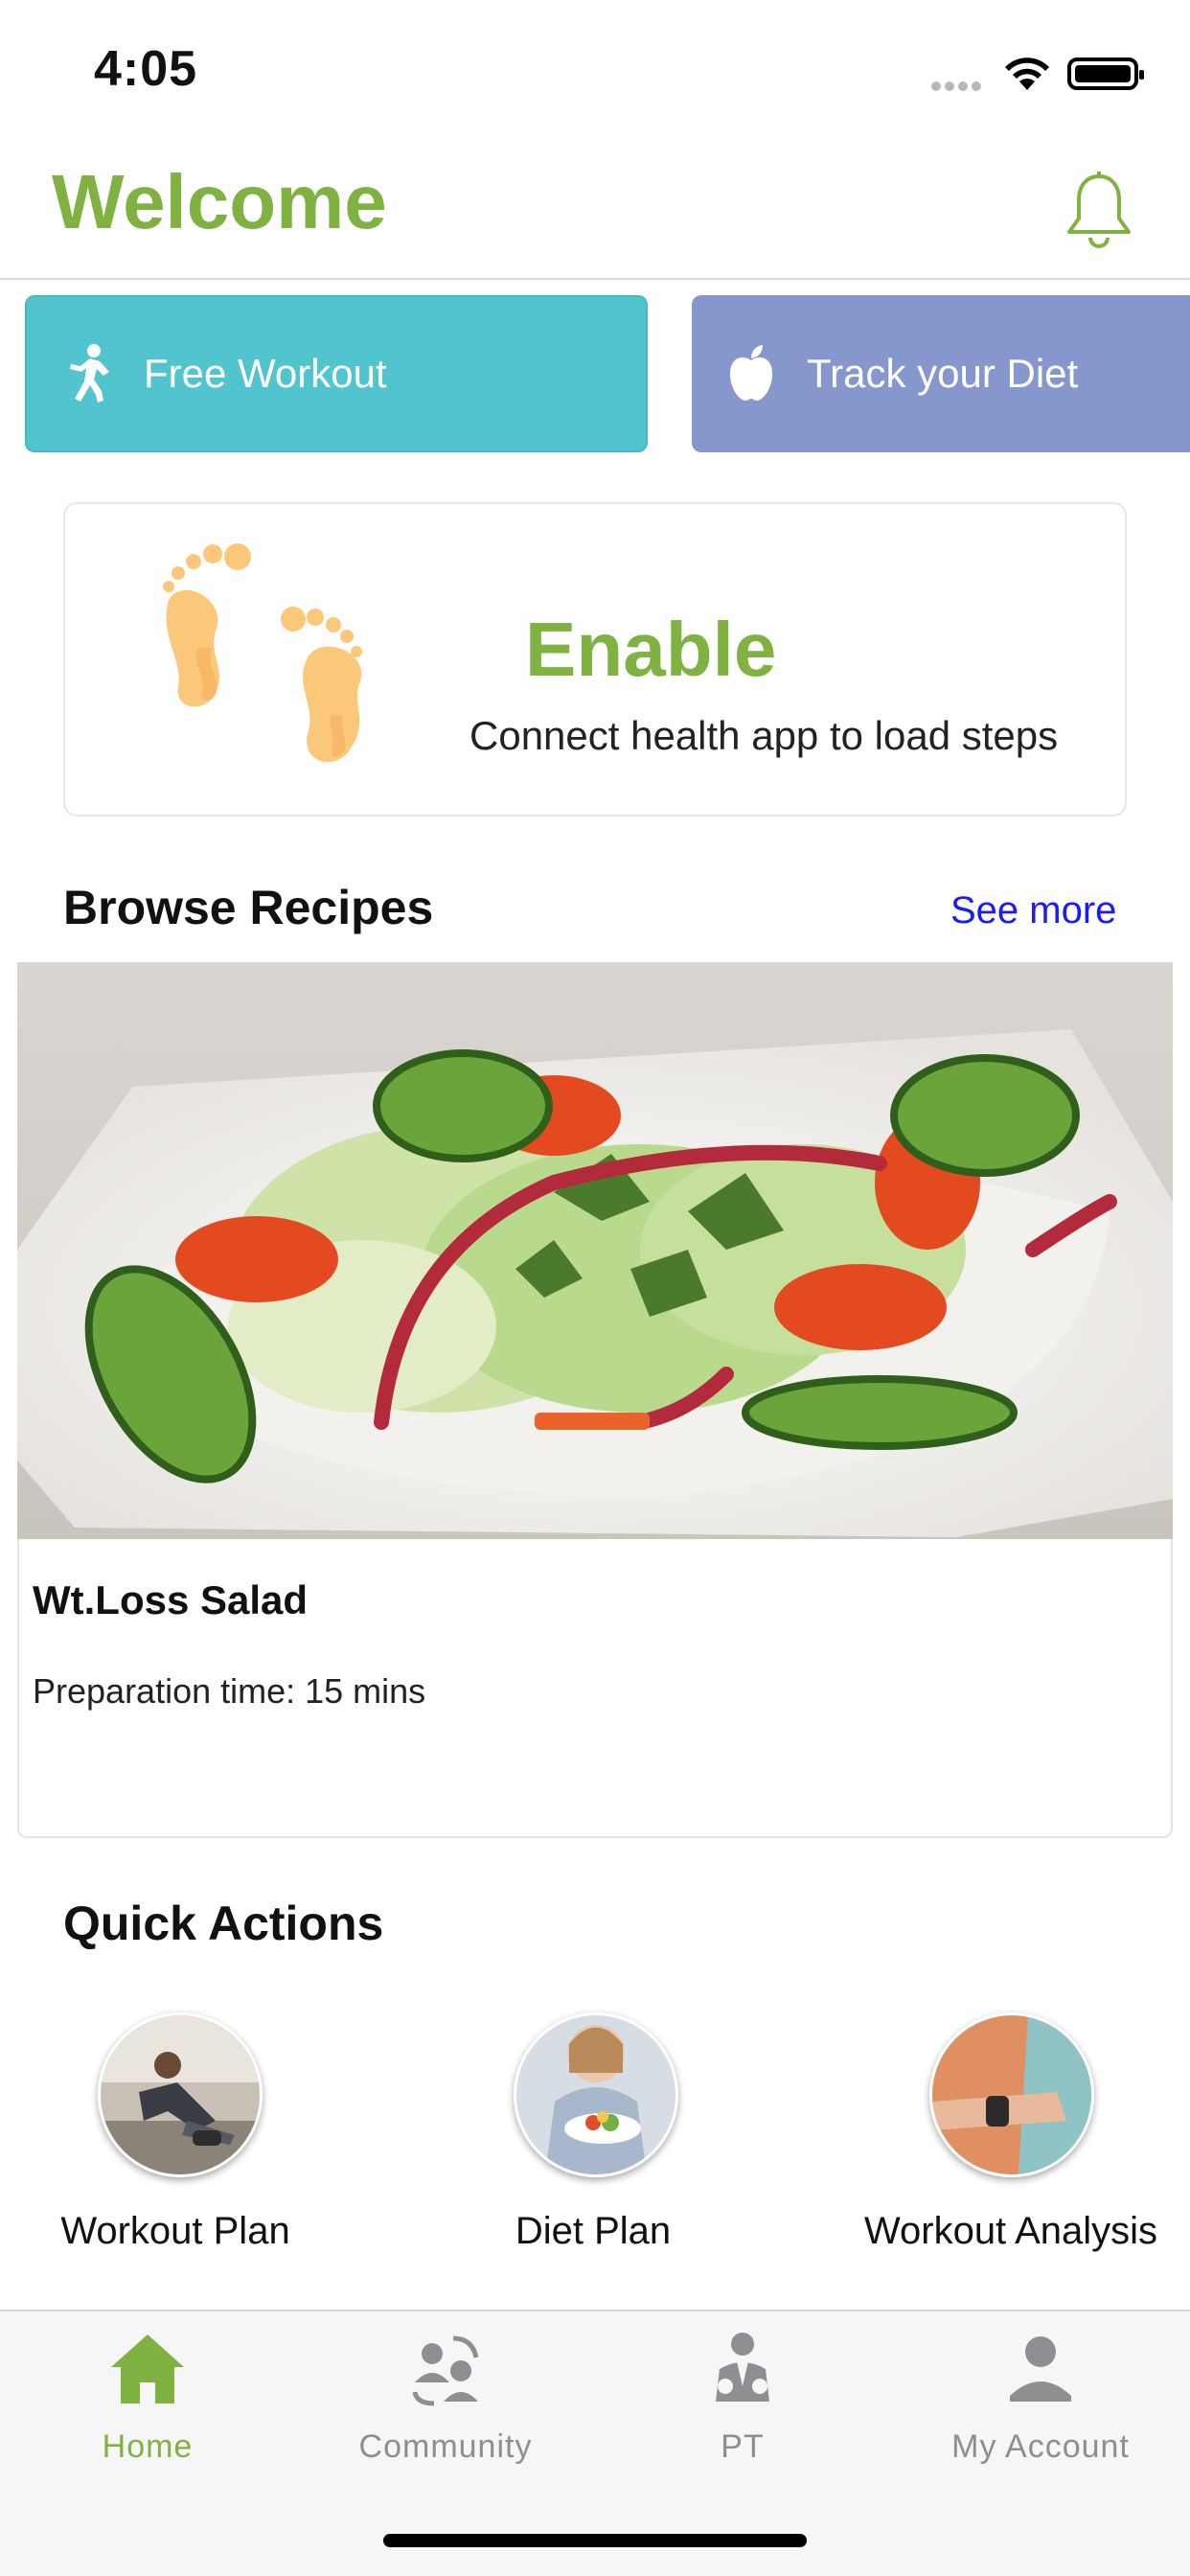 This screenshot has width=1190, height=2576. What do you see at coordinates (1099, 211) in the screenshot?
I see `bell-icon` at bounding box center [1099, 211].